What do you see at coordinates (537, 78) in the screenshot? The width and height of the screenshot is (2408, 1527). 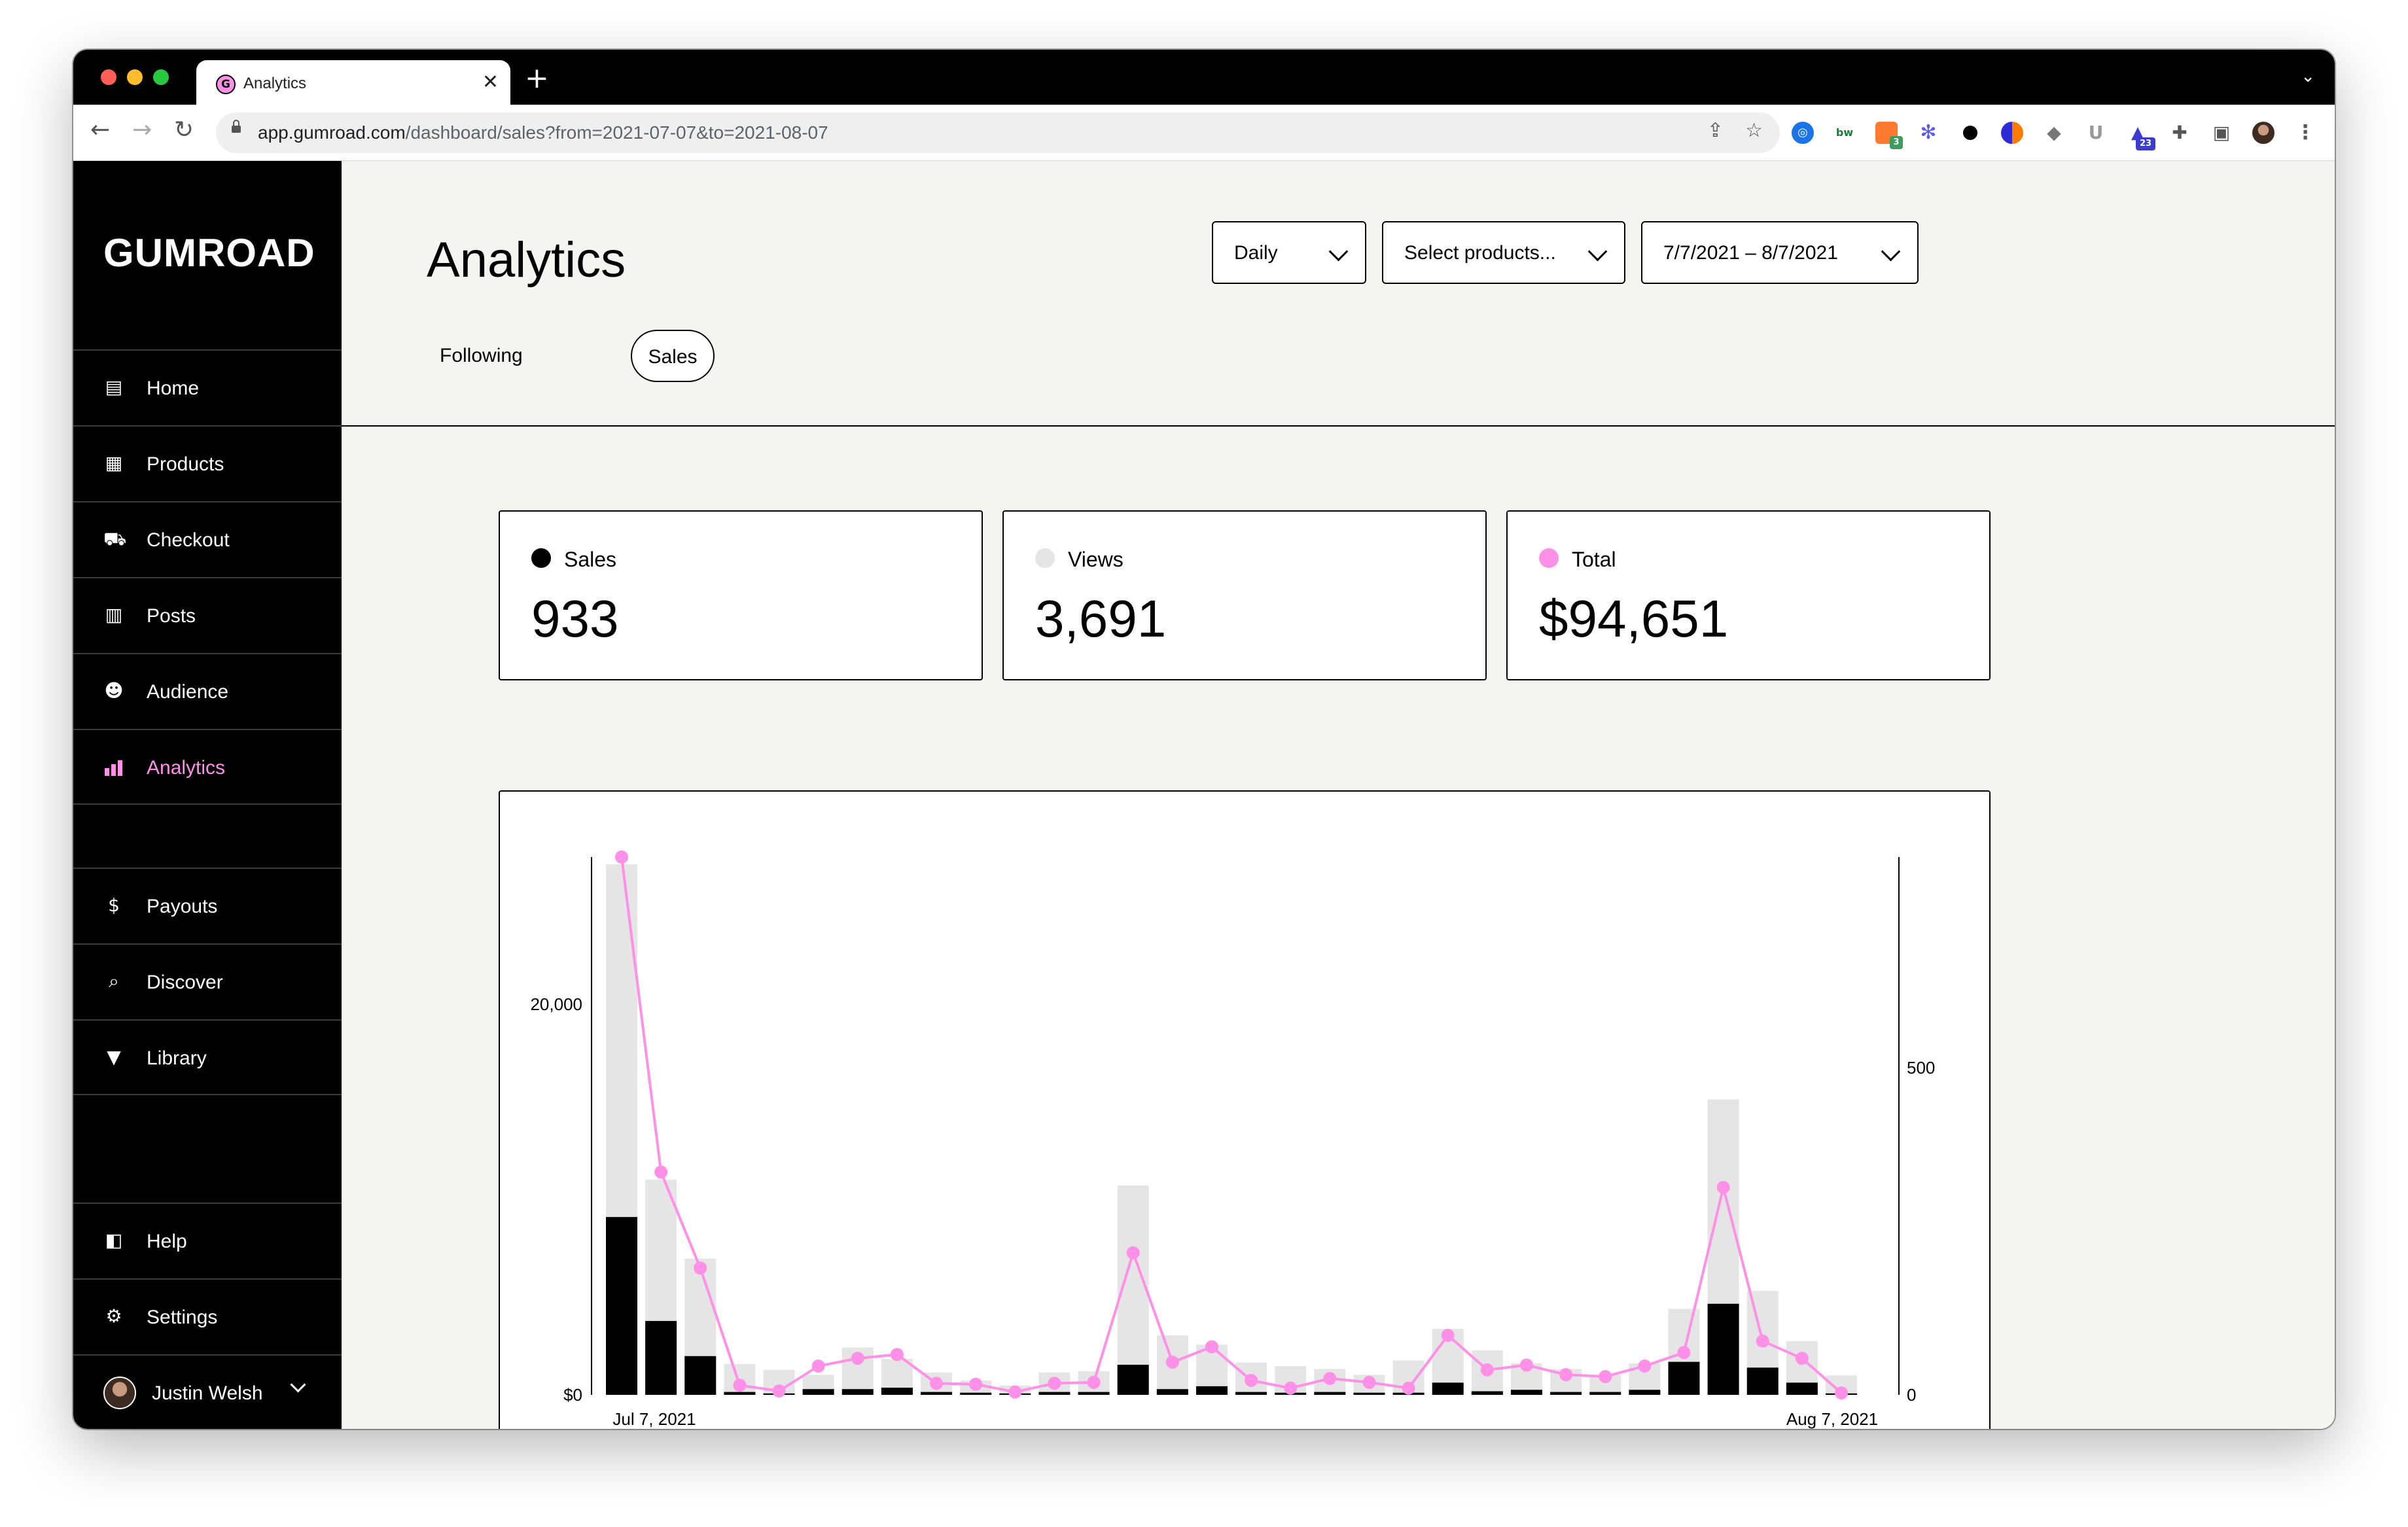 I see `new-tab-button: +` at bounding box center [537, 78].